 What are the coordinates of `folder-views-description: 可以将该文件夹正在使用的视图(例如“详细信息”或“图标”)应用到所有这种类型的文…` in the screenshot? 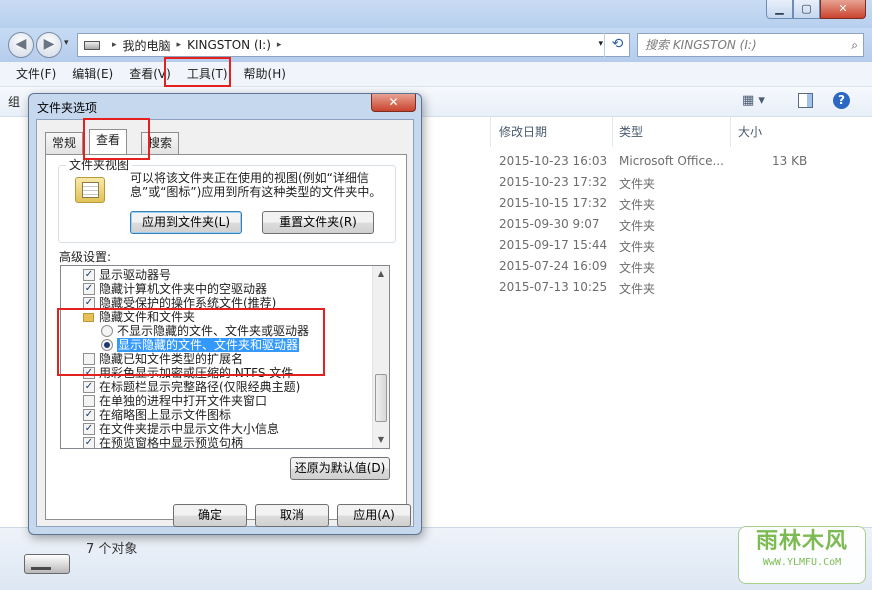 It's located at (256, 185).